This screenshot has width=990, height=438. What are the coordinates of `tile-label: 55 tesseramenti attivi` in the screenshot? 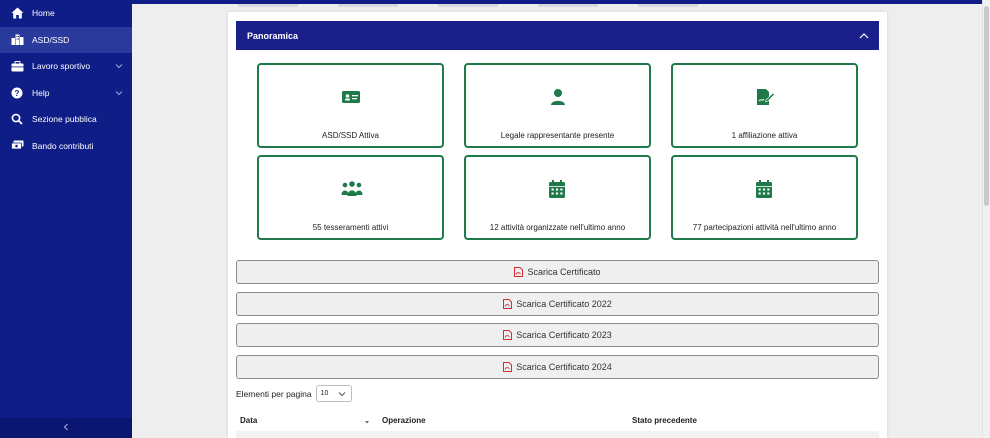 It's located at (350, 227).